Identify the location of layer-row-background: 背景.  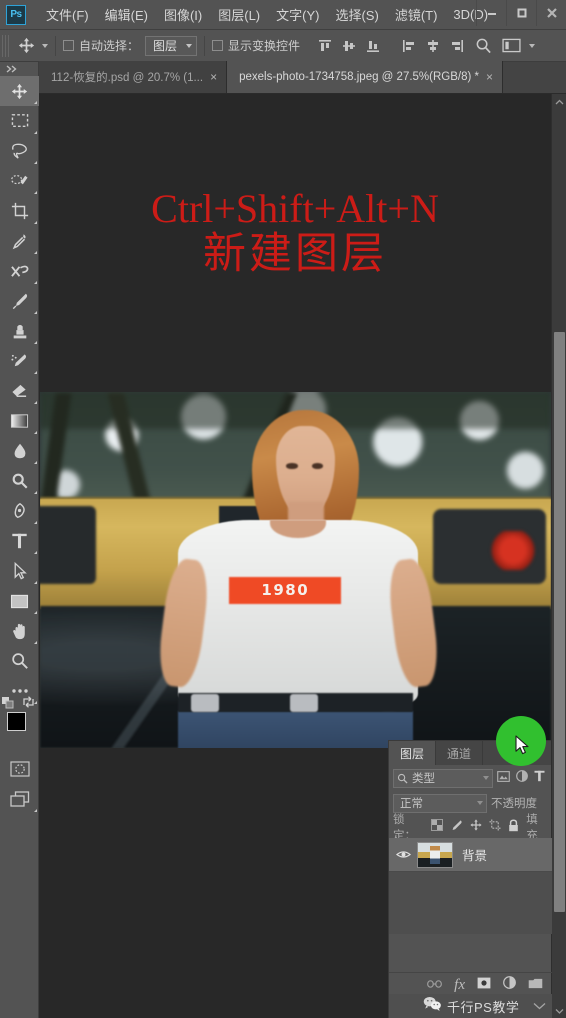
(470, 855).